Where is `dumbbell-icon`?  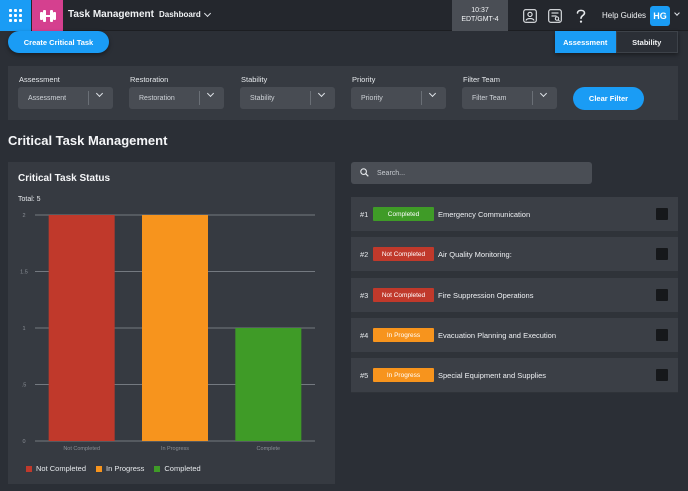
dumbbell-icon is located at coordinates (47, 15).